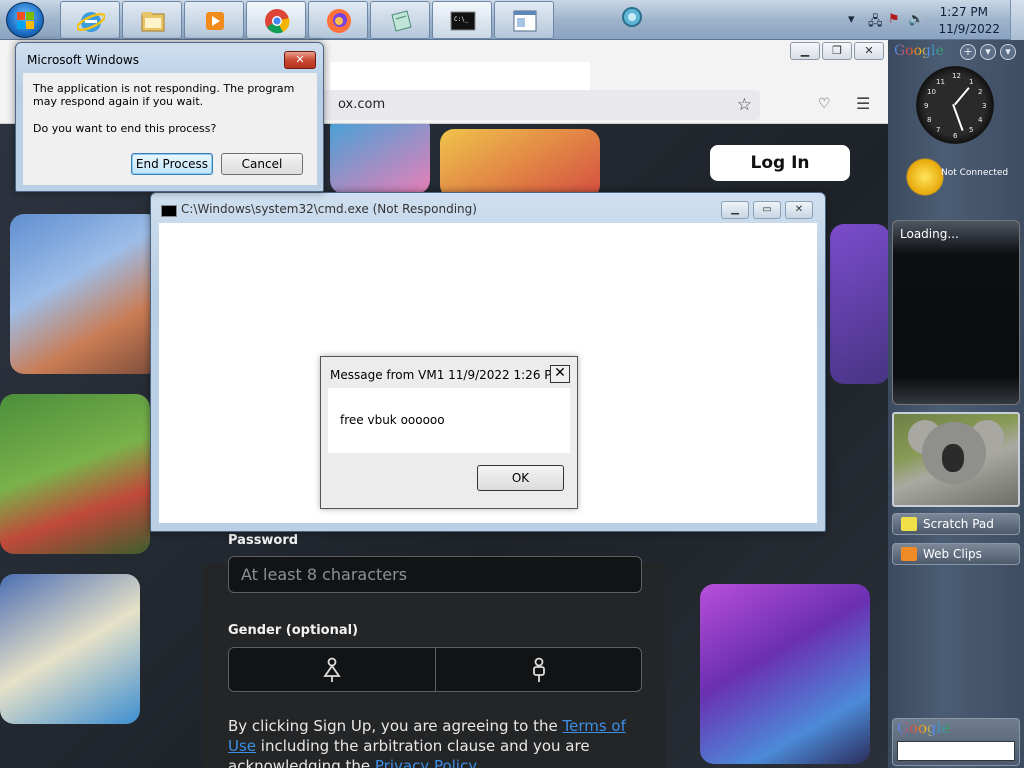  Describe the element at coordinates (426, 762) in the screenshot. I see `privacy-policy-link: Privacy Policy` at that location.